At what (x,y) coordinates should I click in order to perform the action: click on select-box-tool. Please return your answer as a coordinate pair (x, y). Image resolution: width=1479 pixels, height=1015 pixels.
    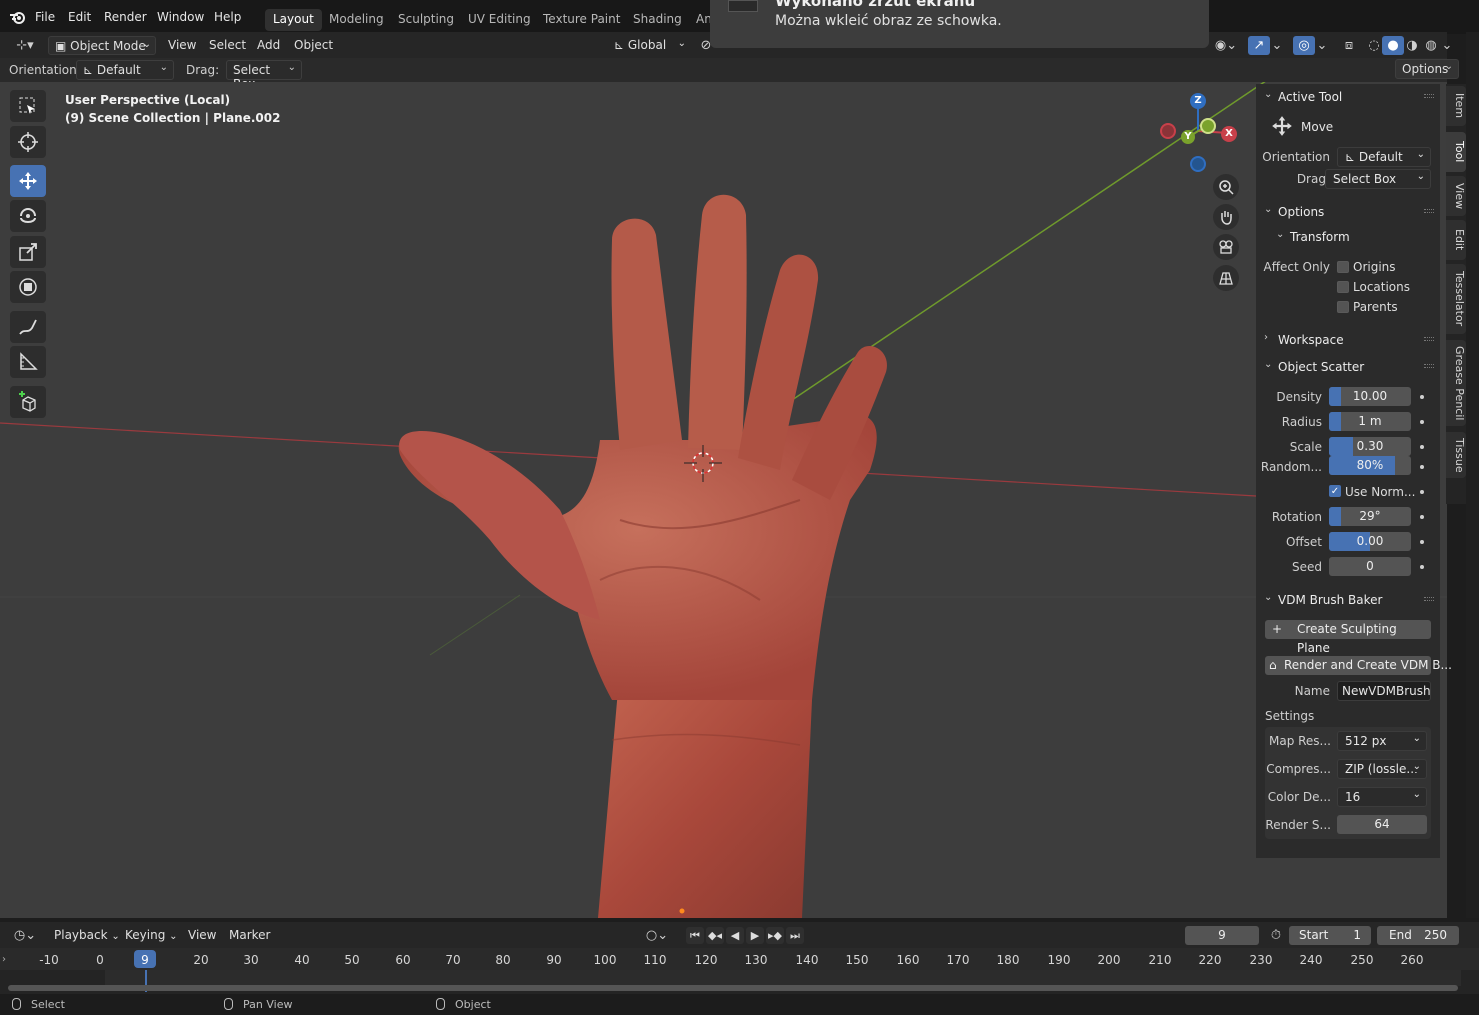
    Looking at the image, I should click on (28, 106).